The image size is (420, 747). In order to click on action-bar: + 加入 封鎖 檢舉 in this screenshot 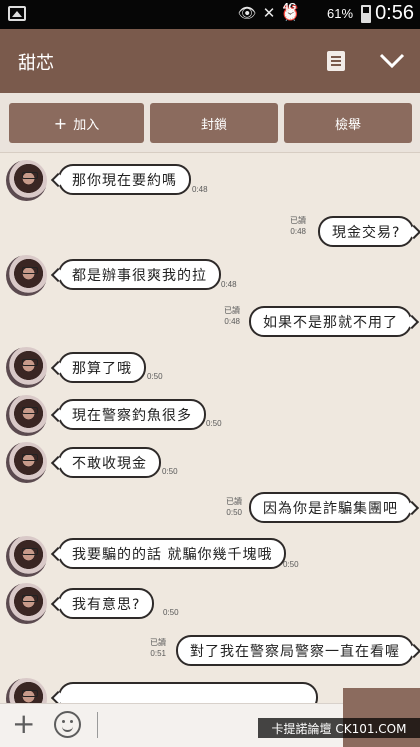, I will do `click(210, 123)`.